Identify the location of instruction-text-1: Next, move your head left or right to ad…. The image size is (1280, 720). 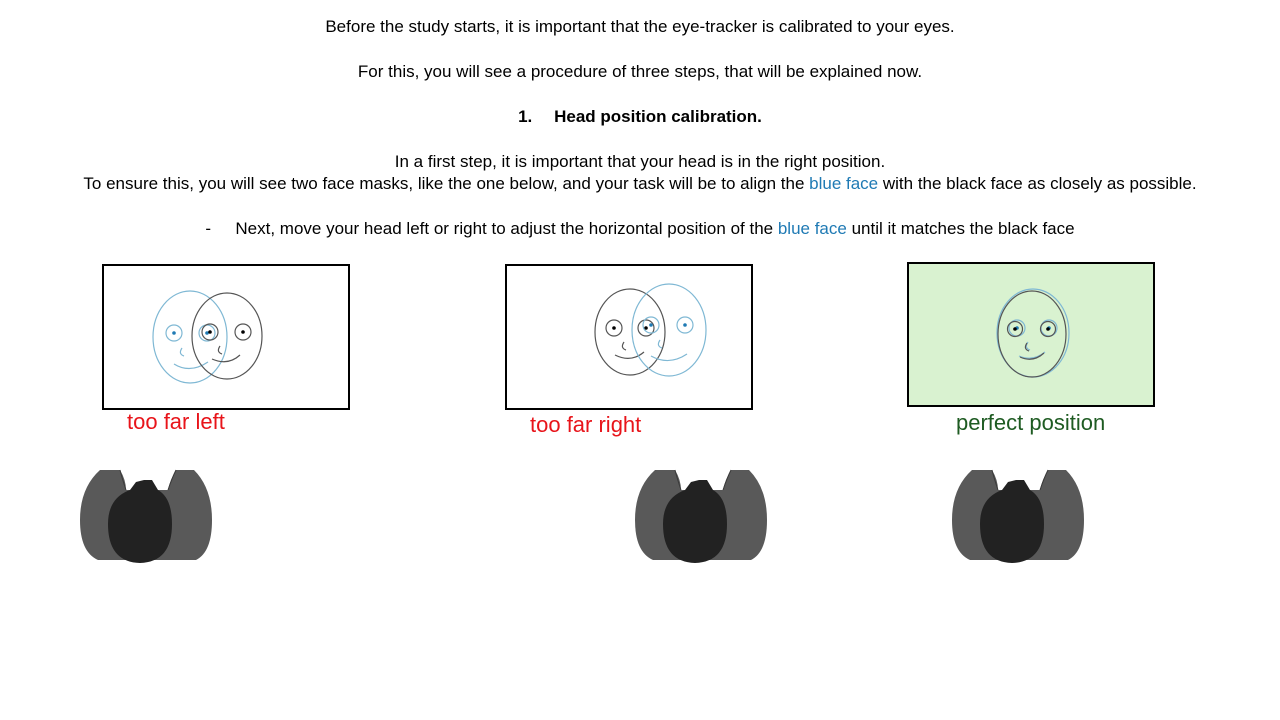
(504, 228).